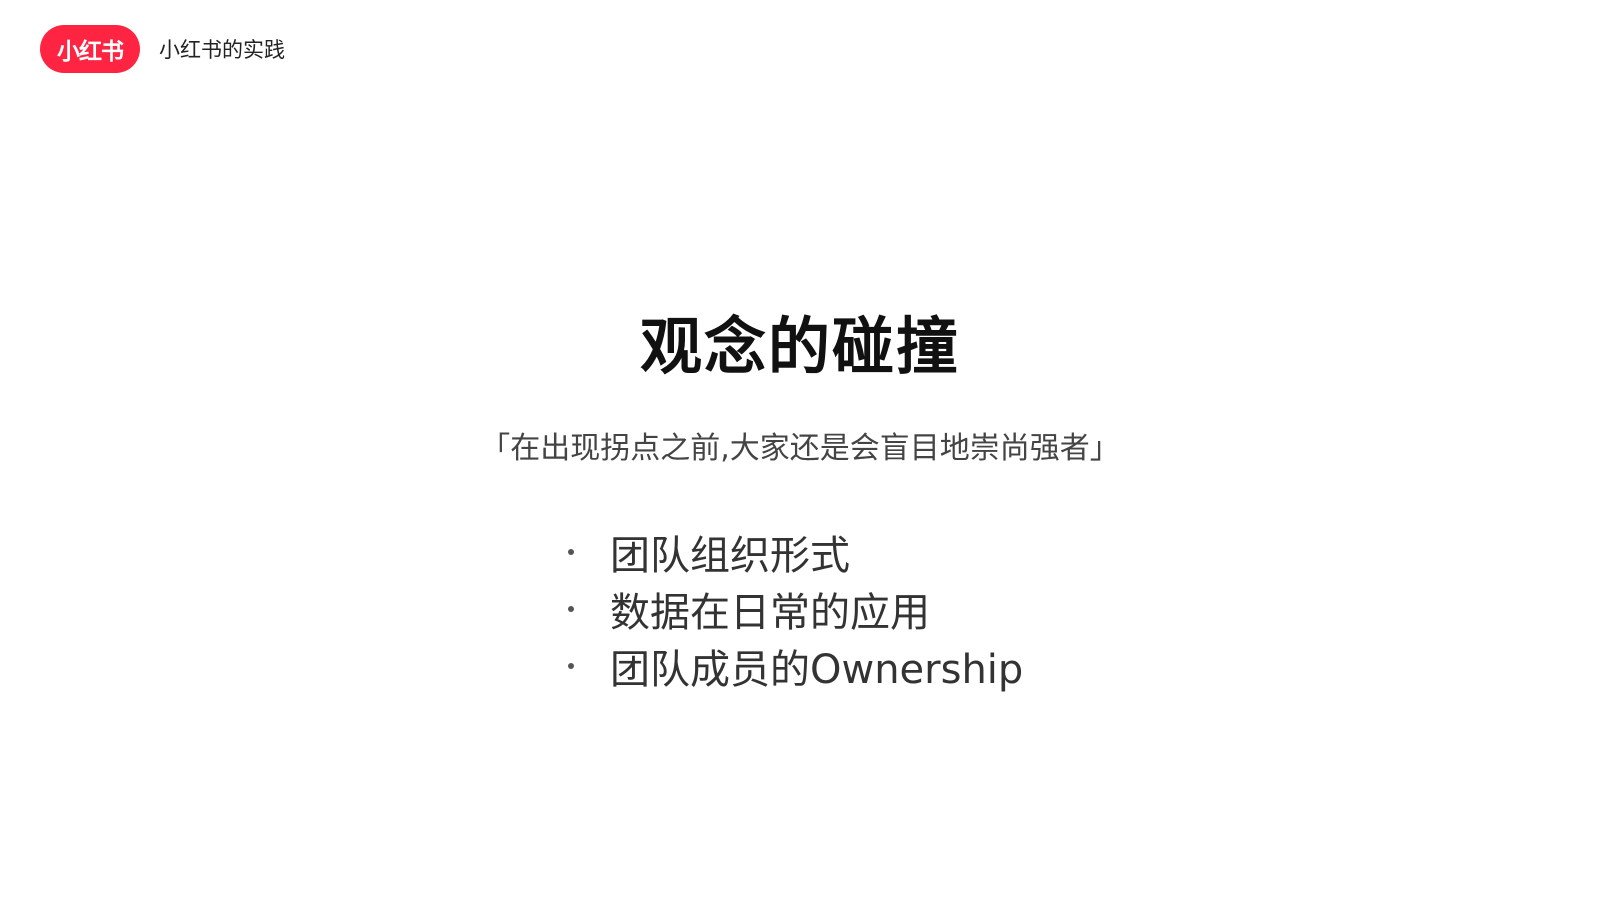  I want to click on header-title: 小红书的实践, so click(222, 50).